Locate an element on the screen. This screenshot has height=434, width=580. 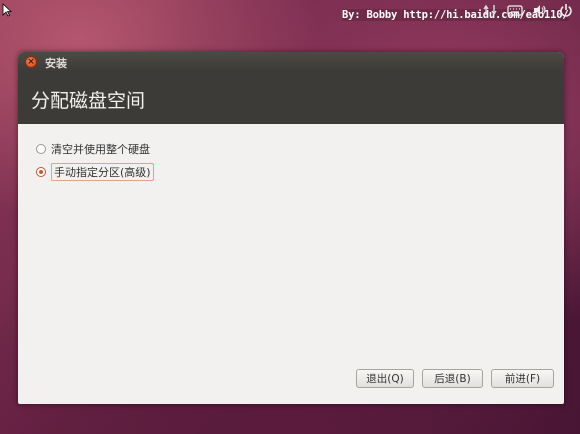
window-titlebar: × 安装 is located at coordinates (291, 62).